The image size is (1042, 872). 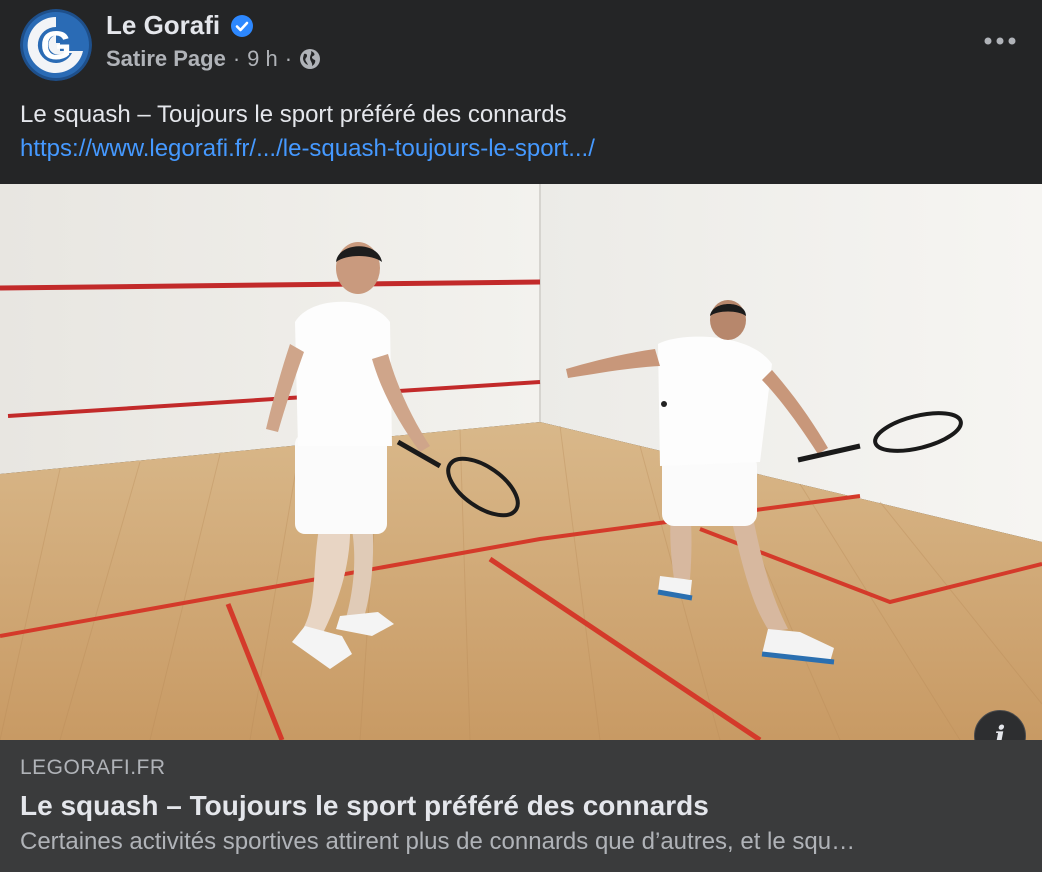 What do you see at coordinates (521, 45) in the screenshot?
I see `post-header: G Le Gorafi Satire Page · 9 h ·` at bounding box center [521, 45].